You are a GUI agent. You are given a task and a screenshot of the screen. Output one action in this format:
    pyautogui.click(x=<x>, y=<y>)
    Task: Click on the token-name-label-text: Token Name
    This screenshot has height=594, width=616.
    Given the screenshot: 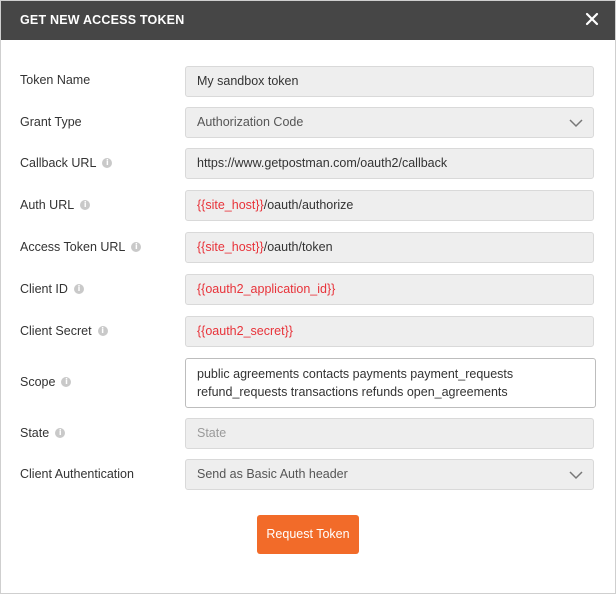 What is the action you would take?
    pyautogui.click(x=55, y=80)
    